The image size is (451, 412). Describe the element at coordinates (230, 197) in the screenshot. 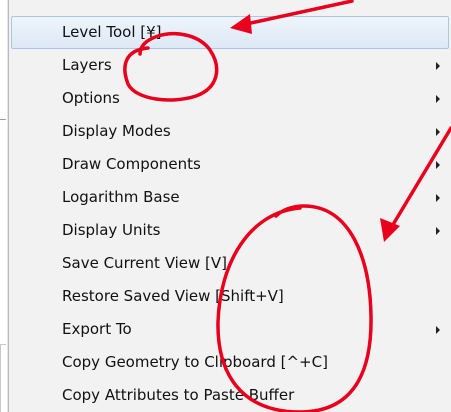

I see `menu-item-logarithm-base: Logarithm Base` at that location.